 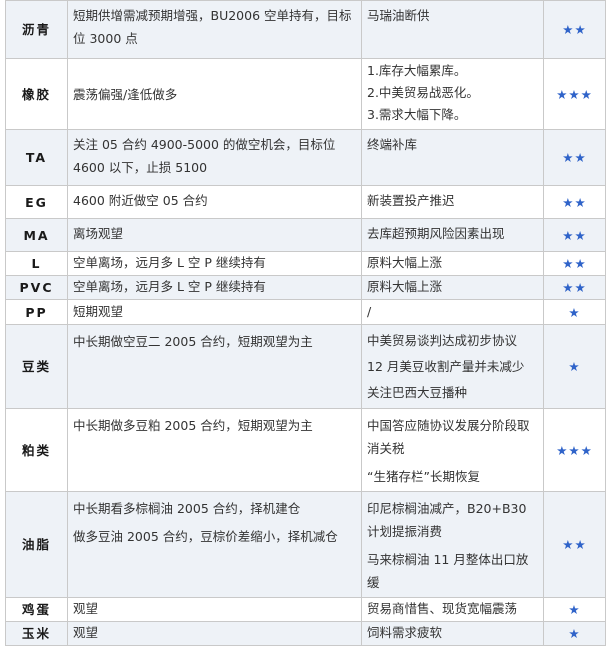 I want to click on strategy-text: 做多豆油 2005 合约，豆棕价差缩小，择机减仓, so click(x=205, y=536).